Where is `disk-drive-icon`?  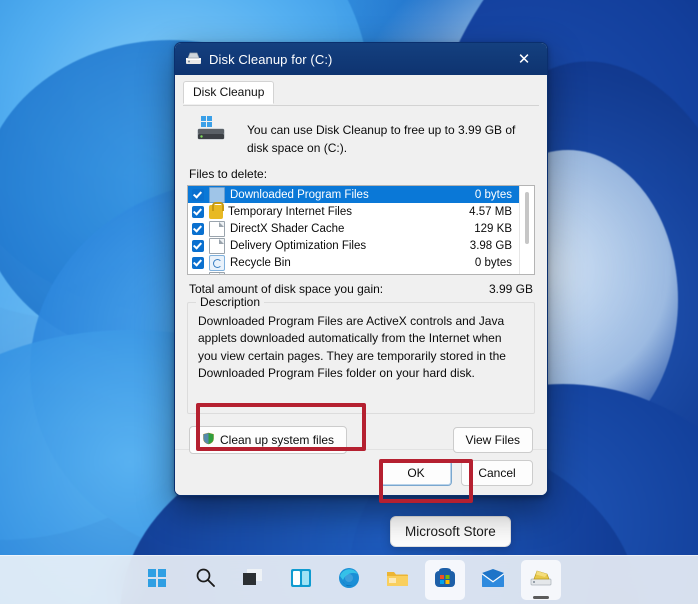 disk-drive-icon is located at coordinates (216, 132).